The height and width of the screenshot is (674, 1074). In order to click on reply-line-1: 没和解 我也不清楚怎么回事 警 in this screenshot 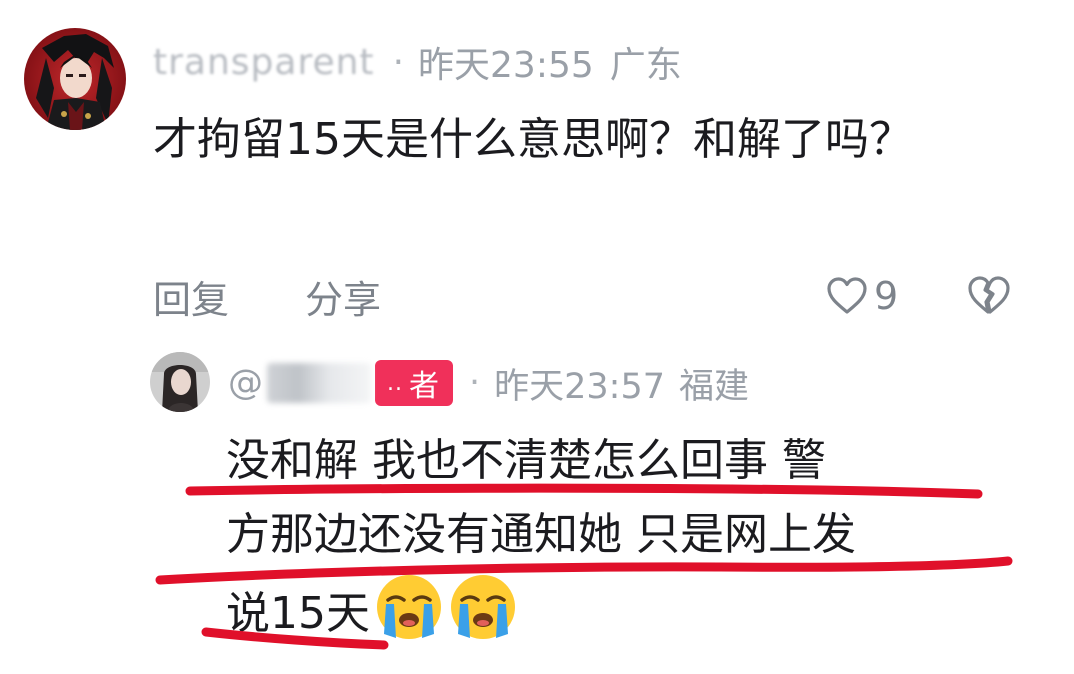, I will do `click(526, 460)`.